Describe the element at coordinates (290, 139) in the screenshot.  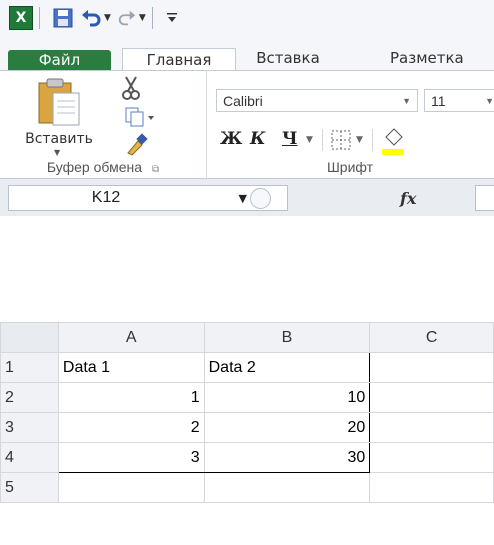
I see `underline-button: Ч` at that location.